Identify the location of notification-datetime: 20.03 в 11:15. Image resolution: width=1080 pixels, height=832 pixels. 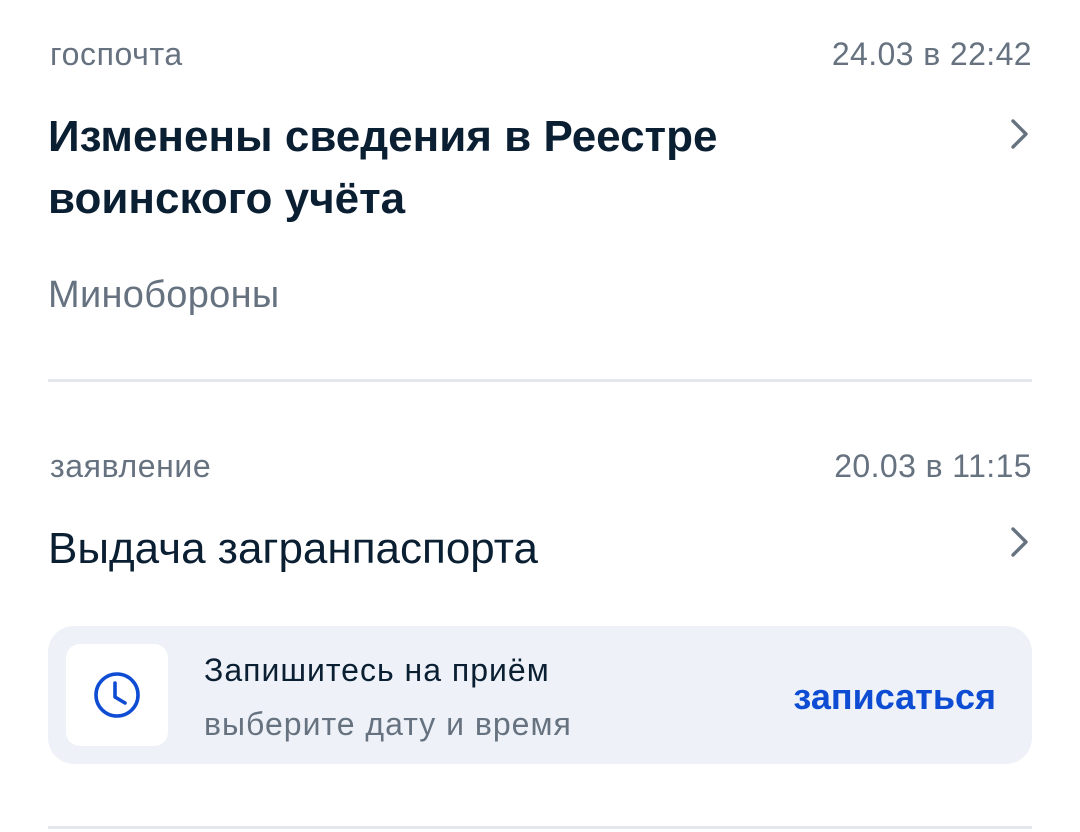
(933, 466).